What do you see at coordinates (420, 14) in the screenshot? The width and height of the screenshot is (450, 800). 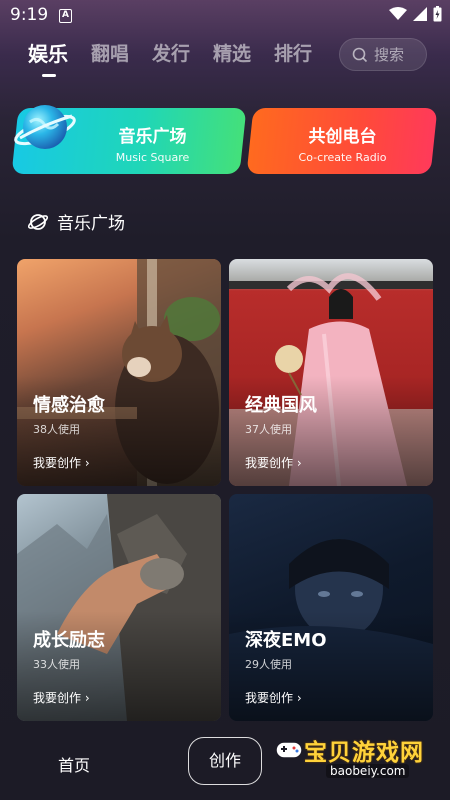 I see `signal-icon` at bounding box center [420, 14].